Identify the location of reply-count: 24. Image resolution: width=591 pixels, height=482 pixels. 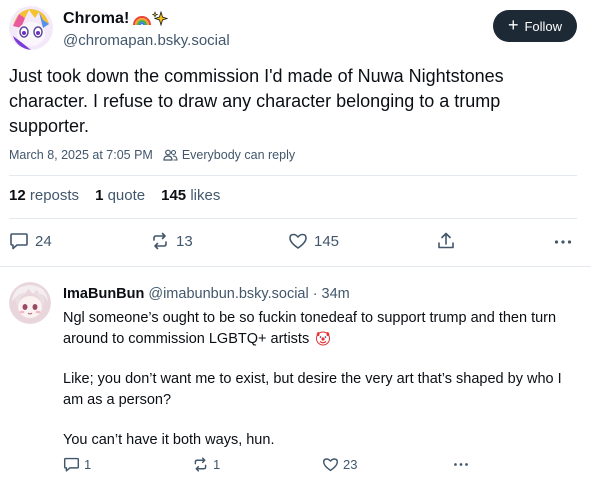
(43, 241).